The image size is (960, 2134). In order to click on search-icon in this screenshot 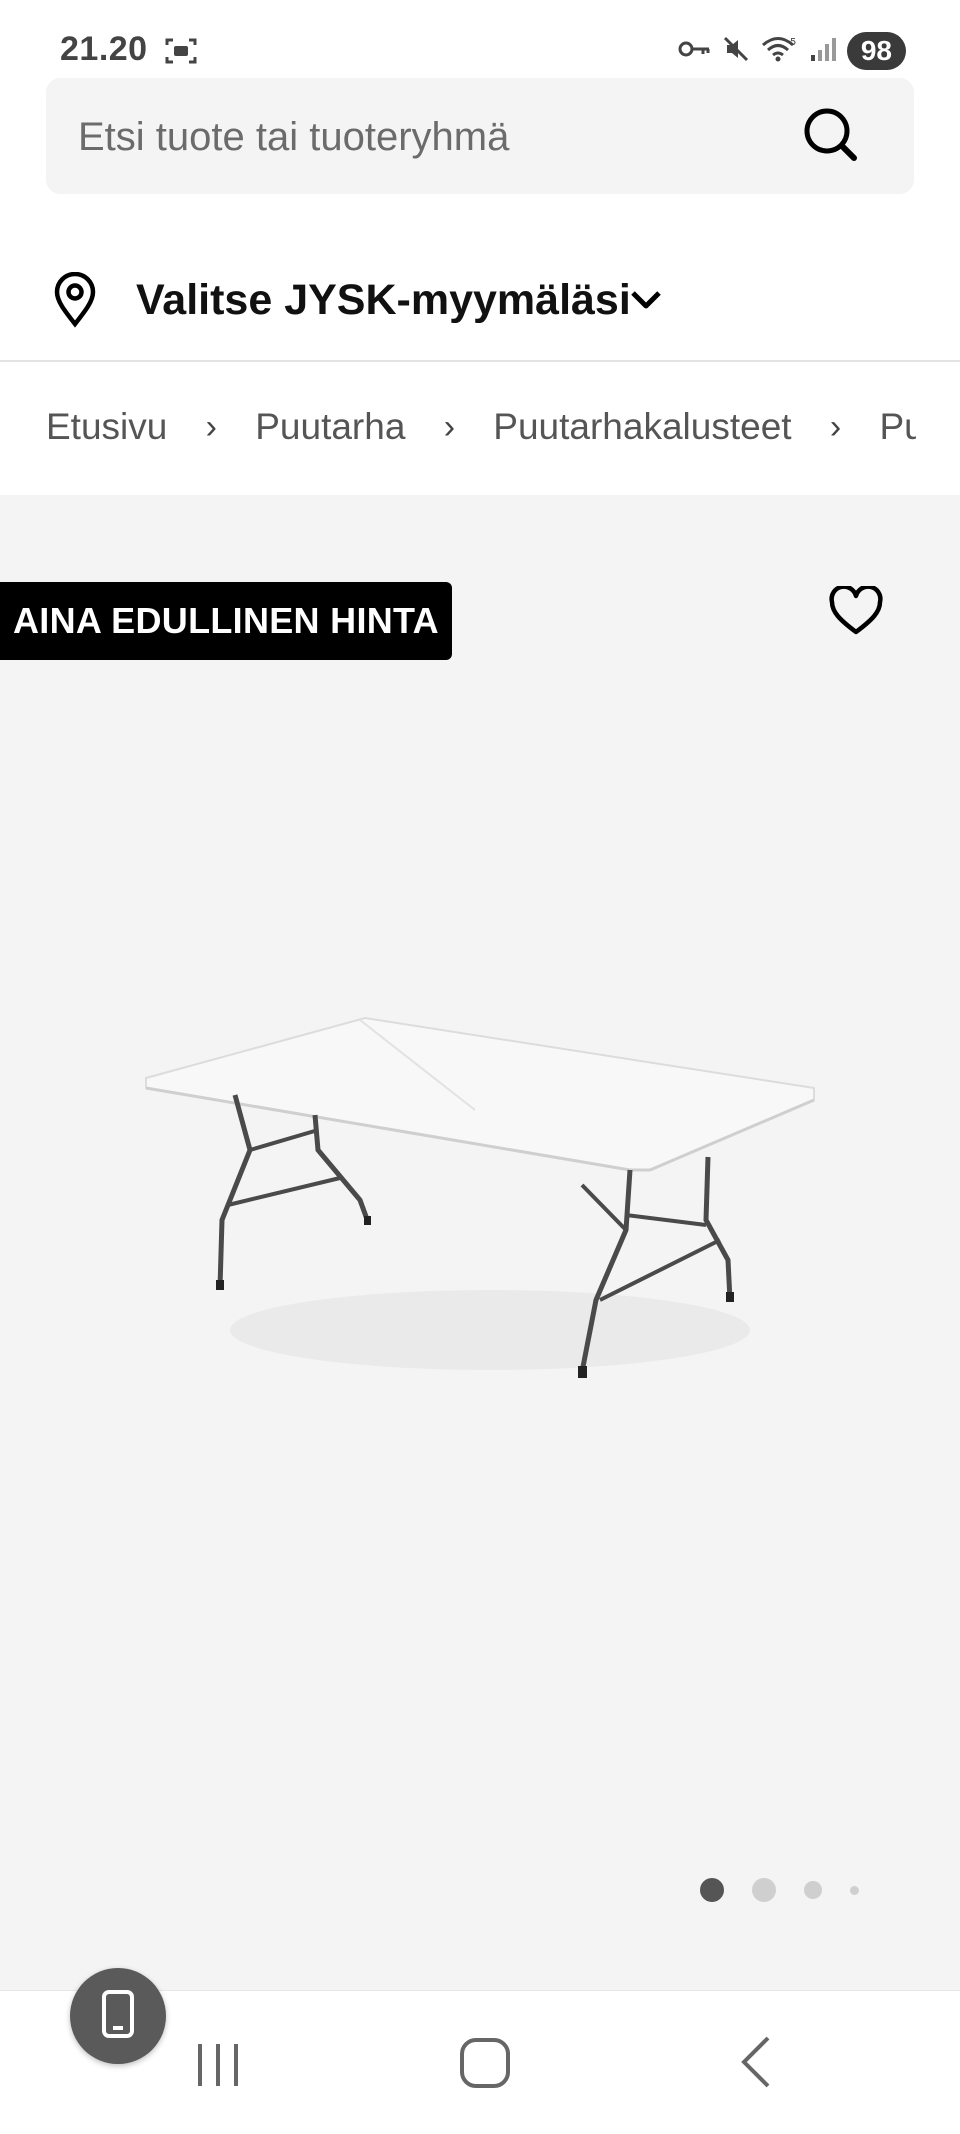, I will do `click(830, 136)`.